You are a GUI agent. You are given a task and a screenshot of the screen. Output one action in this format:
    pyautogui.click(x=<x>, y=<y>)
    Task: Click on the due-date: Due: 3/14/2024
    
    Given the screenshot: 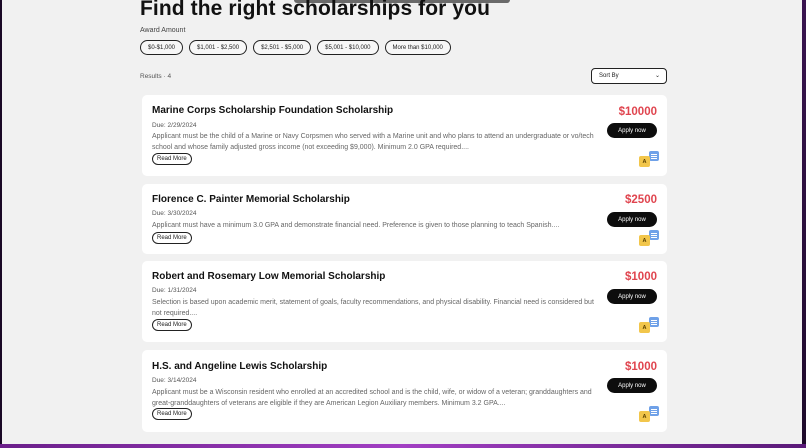 What is the action you would take?
    pyautogui.click(x=174, y=380)
    